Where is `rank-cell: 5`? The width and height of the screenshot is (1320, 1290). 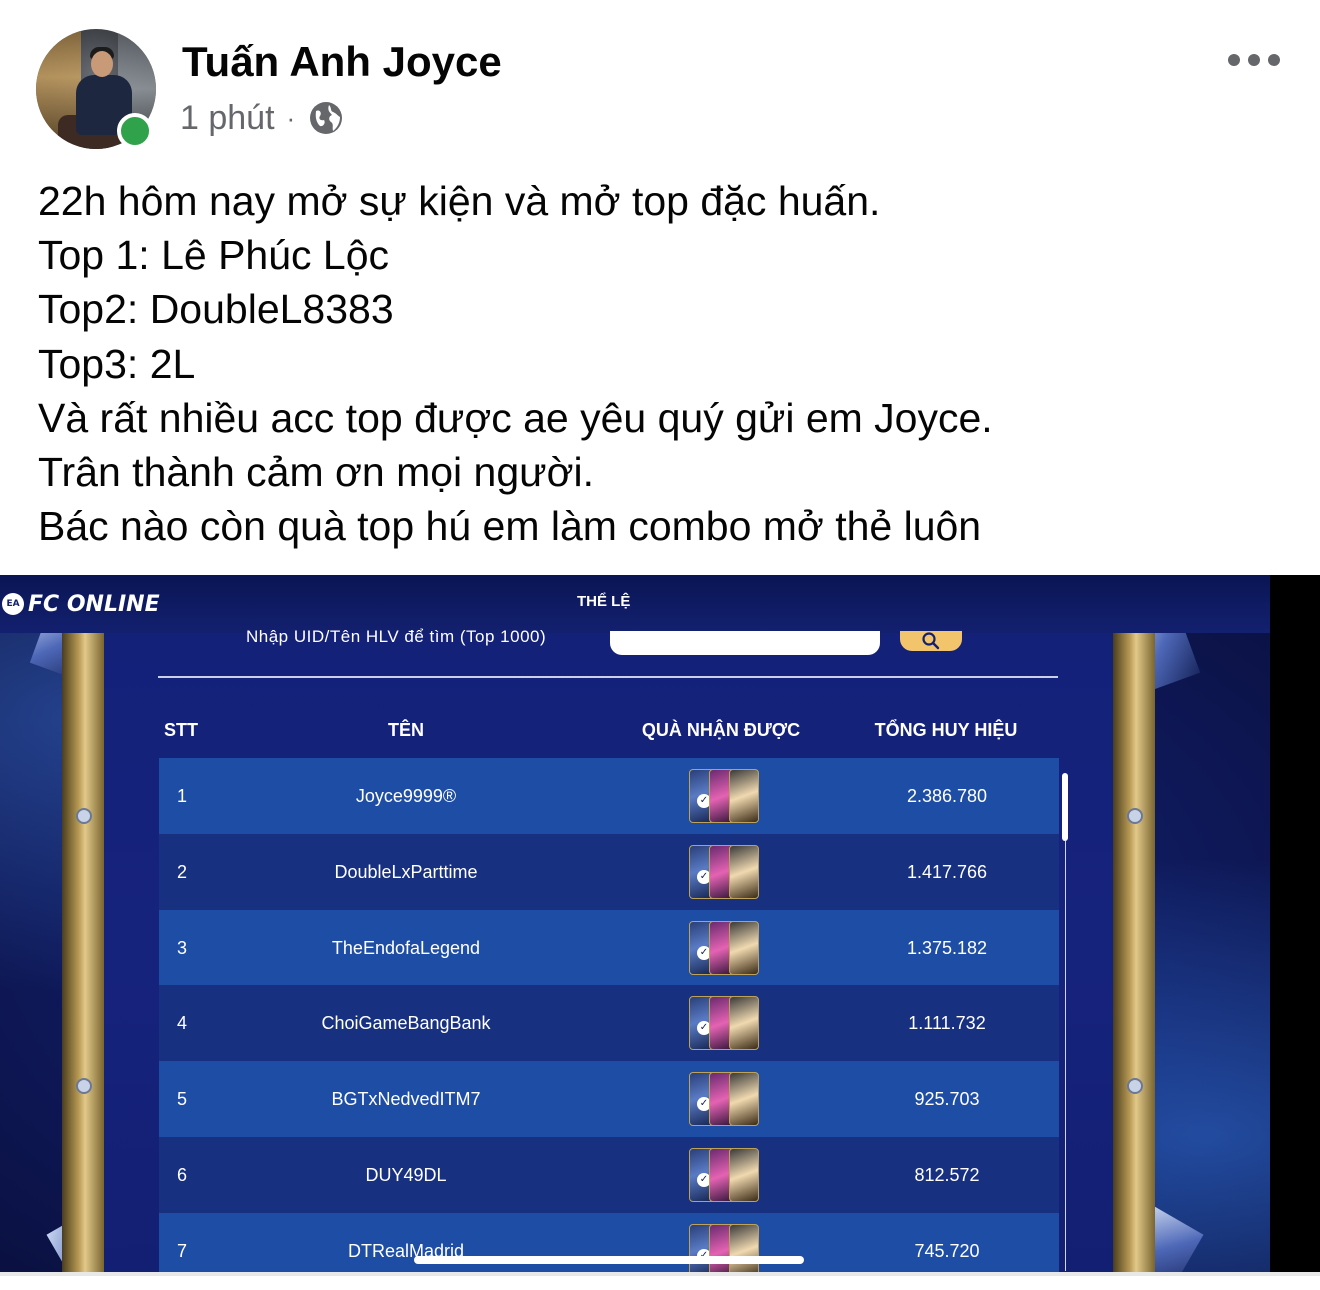 rank-cell: 5 is located at coordinates (182, 1099).